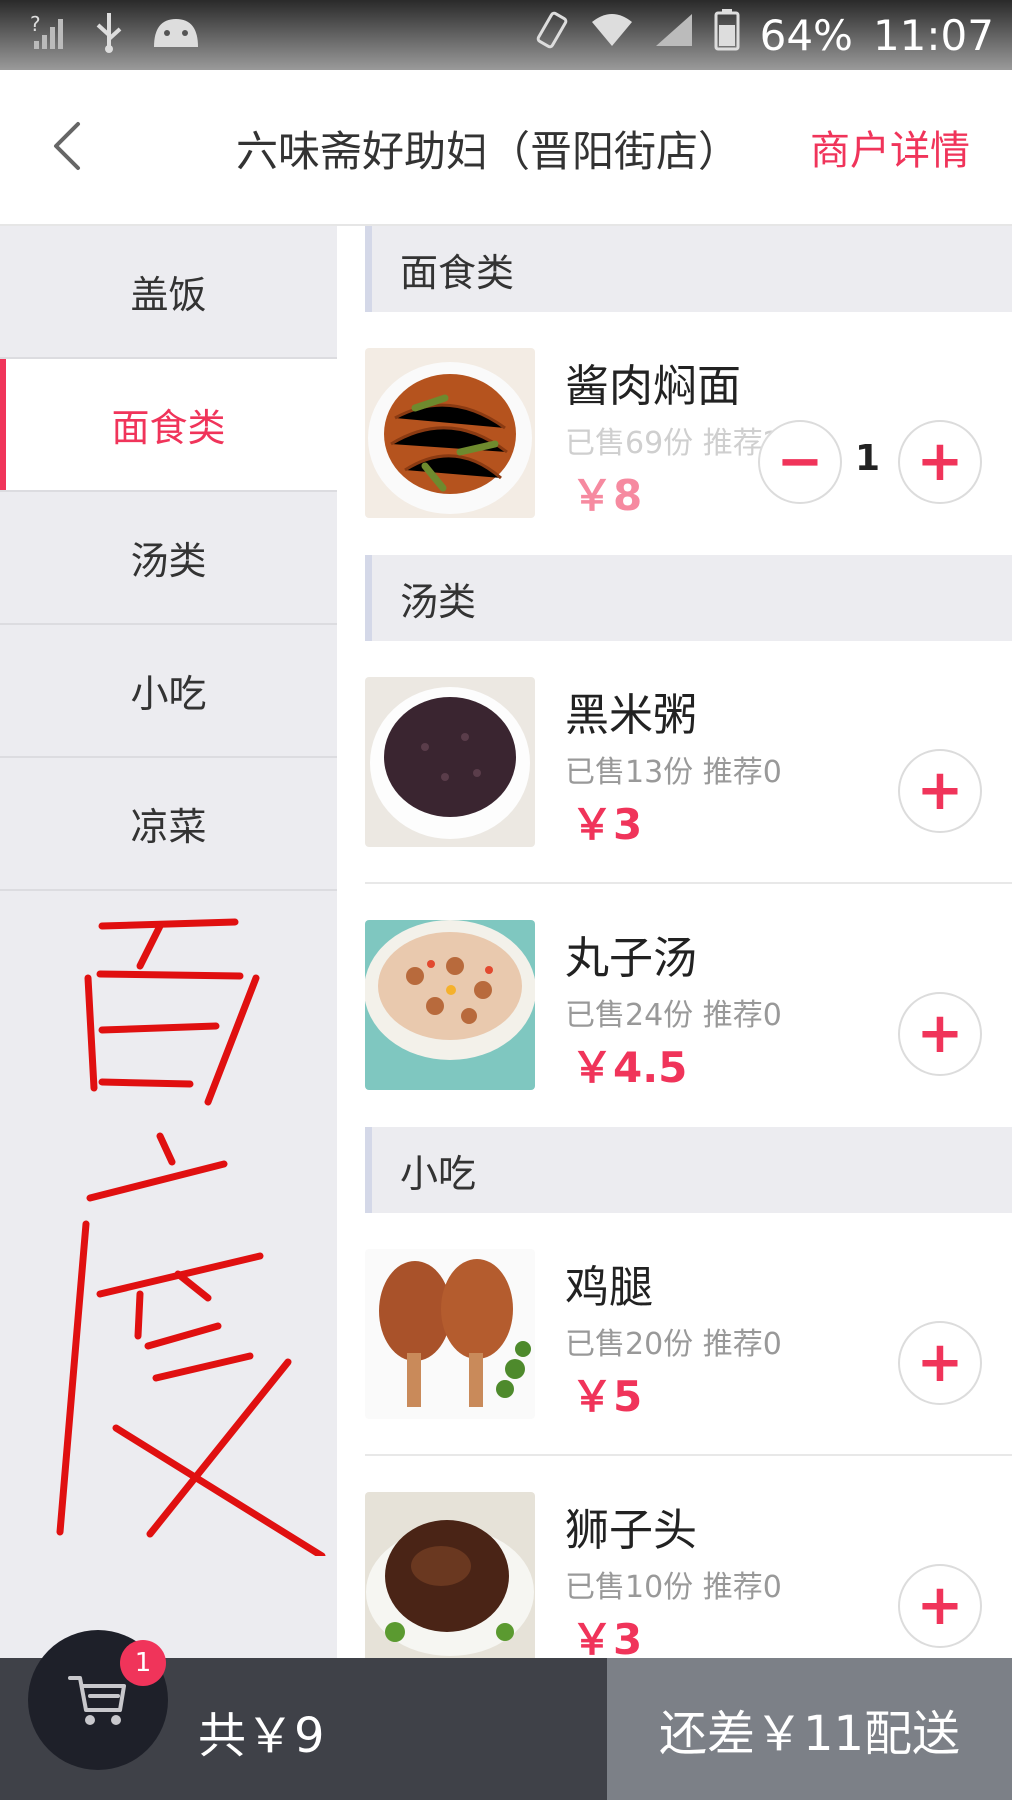 This screenshot has width=1012, height=1800. What do you see at coordinates (688, 598) in the screenshot?
I see `section-header: 汤类` at bounding box center [688, 598].